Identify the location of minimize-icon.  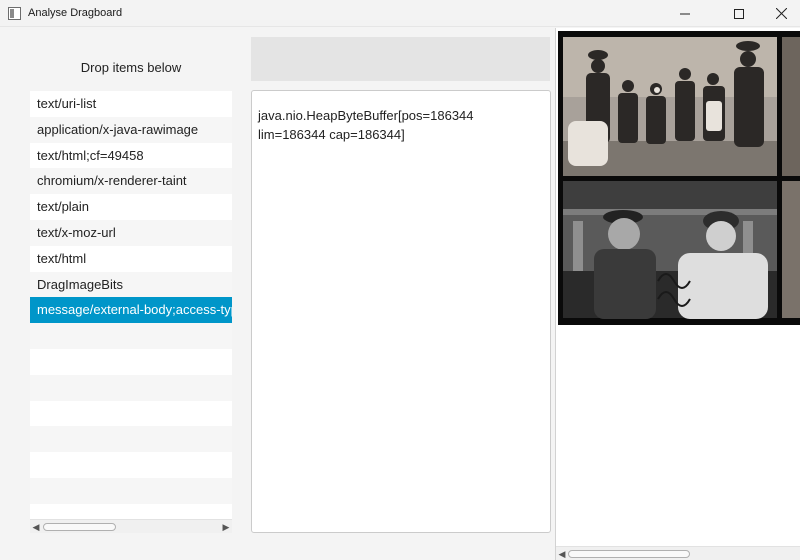
(685, 13).